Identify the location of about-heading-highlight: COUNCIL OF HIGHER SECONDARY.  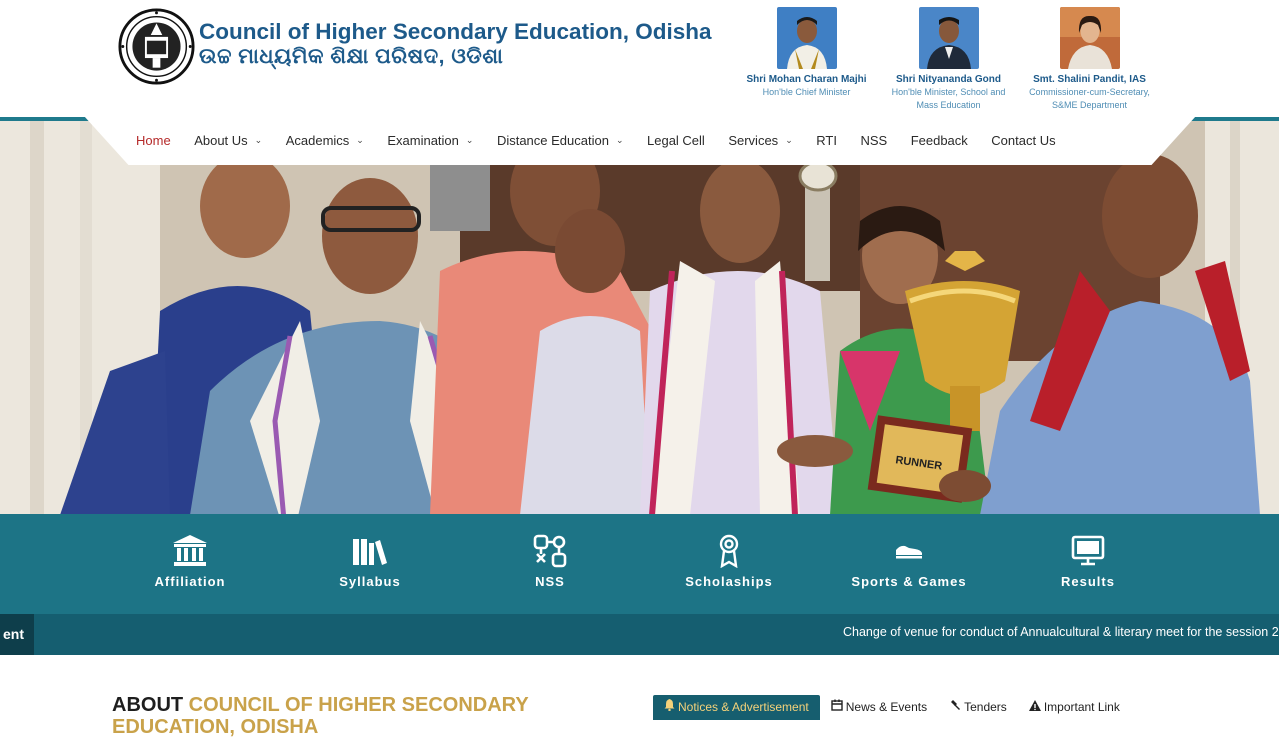
(358, 705).